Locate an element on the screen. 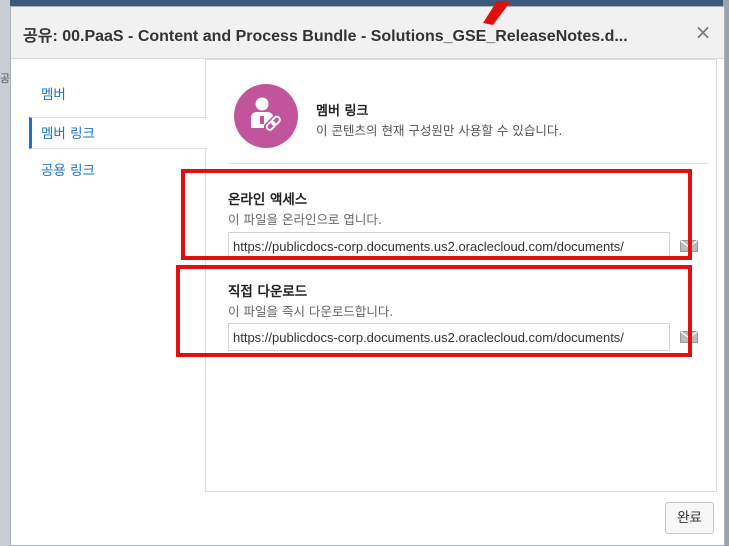  share-sidebar: 멤버 멤버 링크 공용 링크 is located at coordinates (118, 136).